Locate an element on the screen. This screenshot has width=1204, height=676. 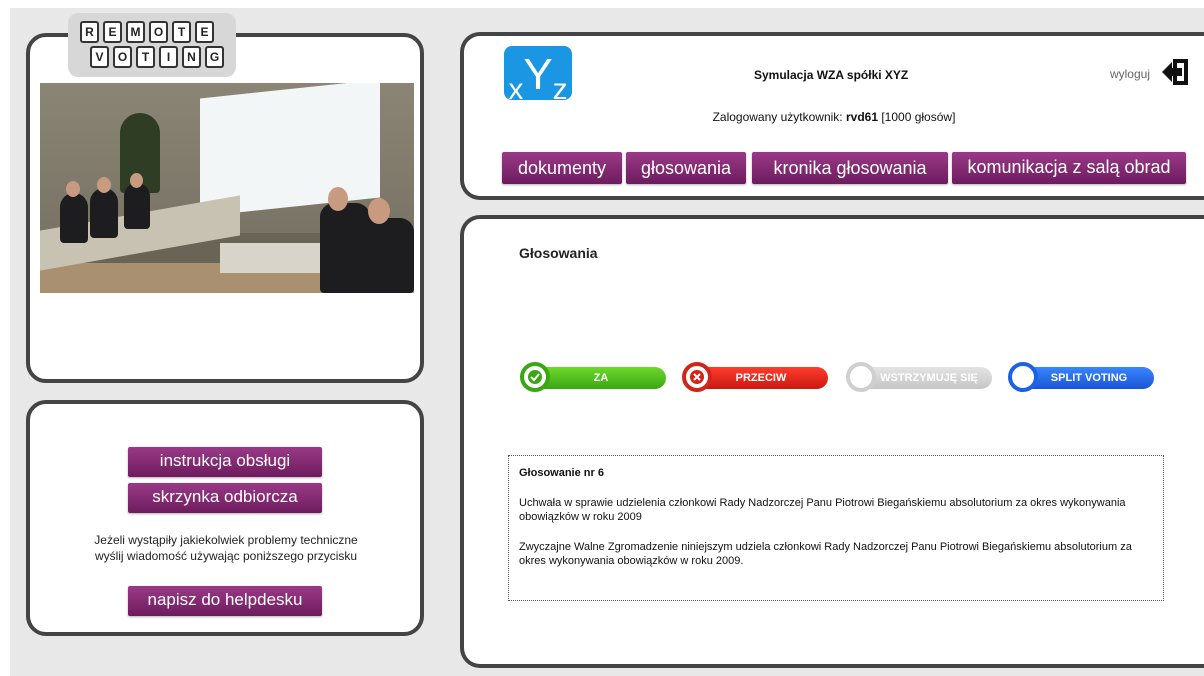
vote-number: Głosowanie nr 6 is located at coordinates (561, 473).